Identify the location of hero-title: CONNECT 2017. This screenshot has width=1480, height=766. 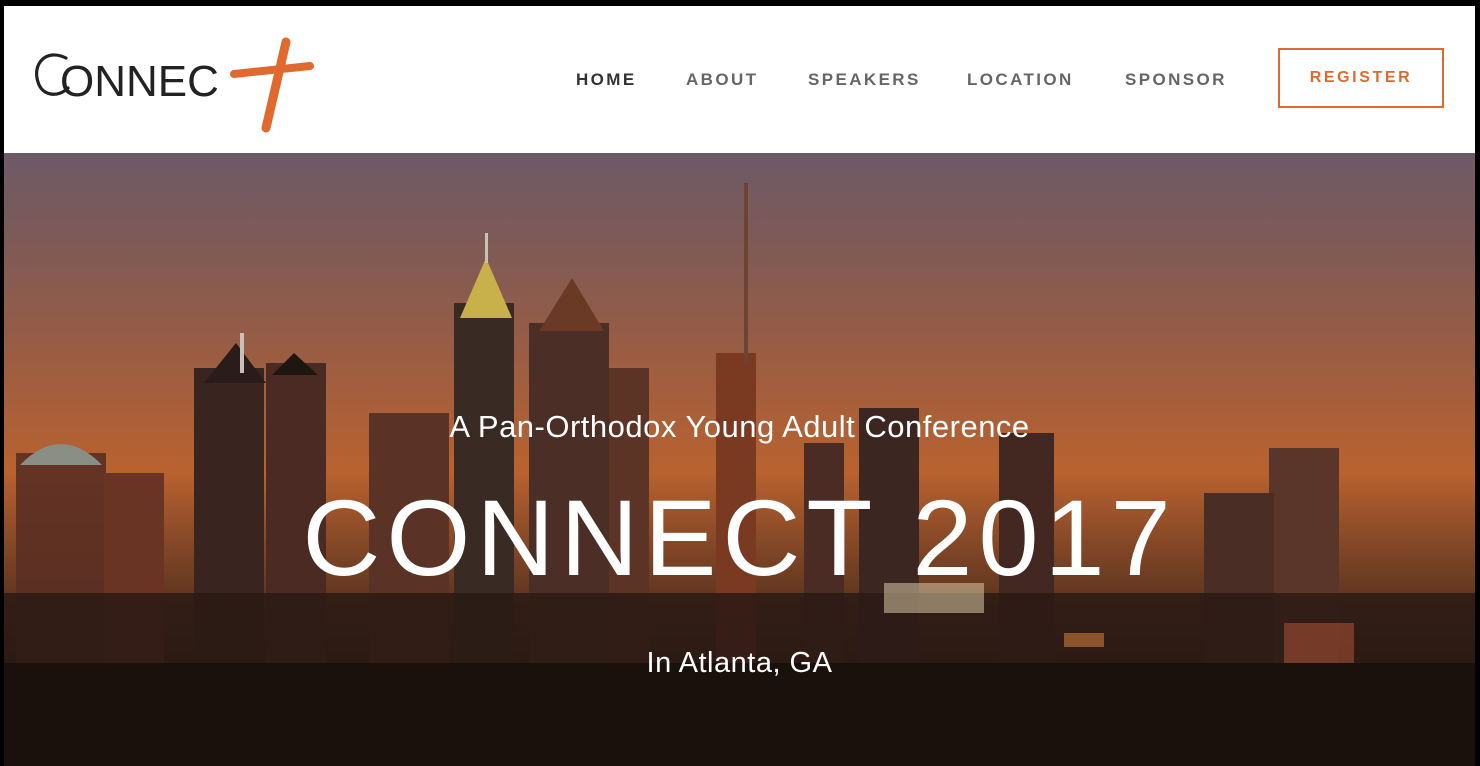
(739, 537).